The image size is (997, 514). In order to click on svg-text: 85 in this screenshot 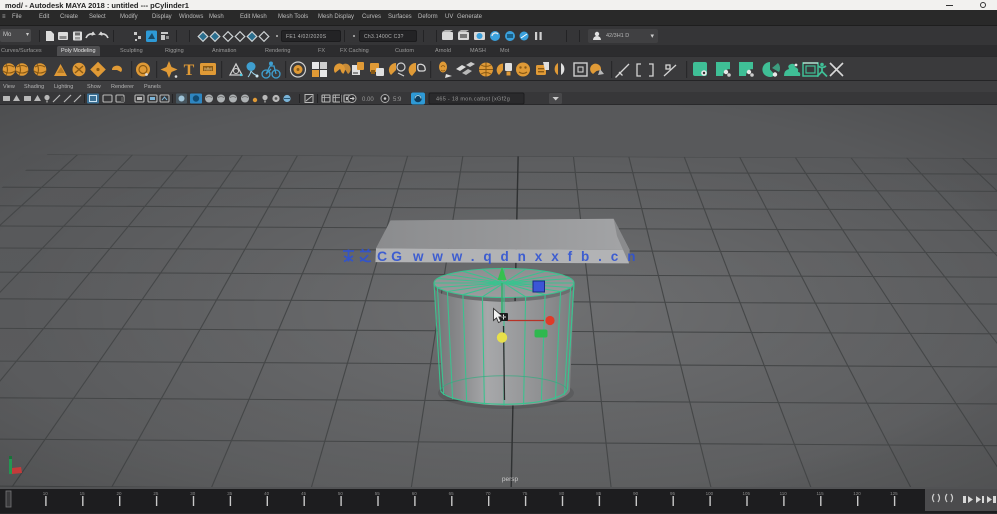, I will do `click(599, 493)`.